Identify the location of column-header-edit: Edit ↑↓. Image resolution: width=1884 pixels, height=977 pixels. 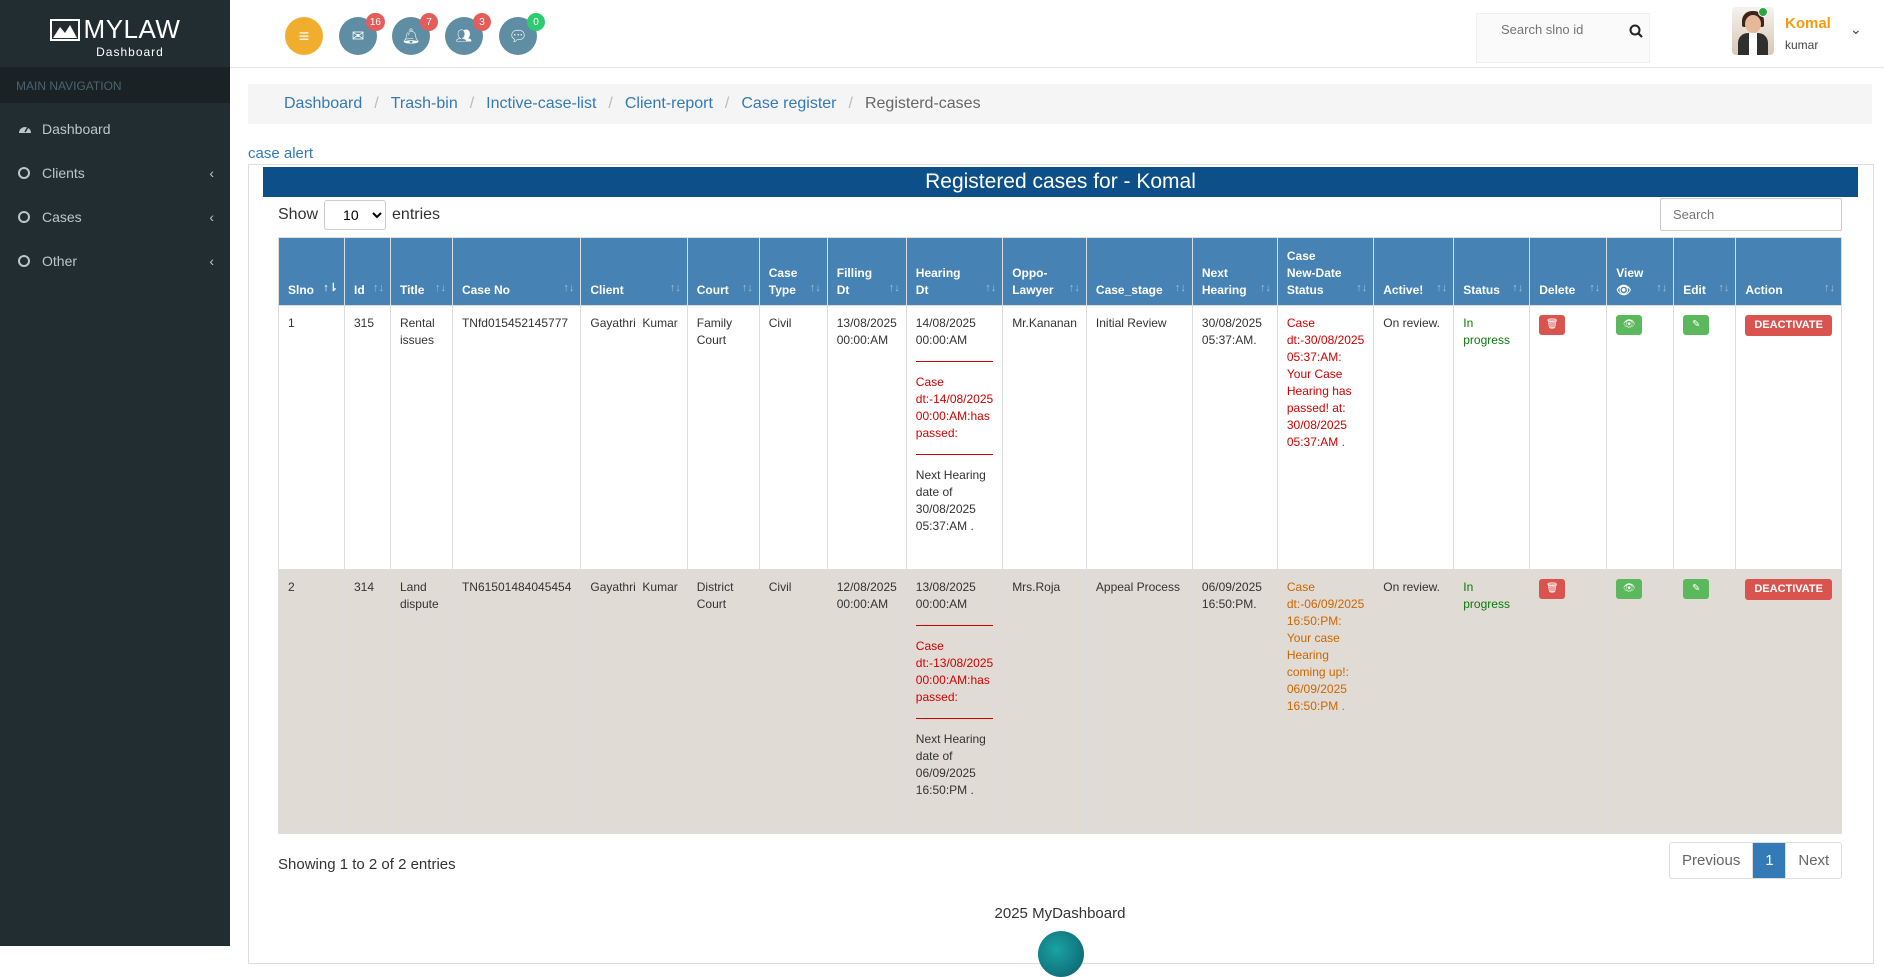
(1705, 271).